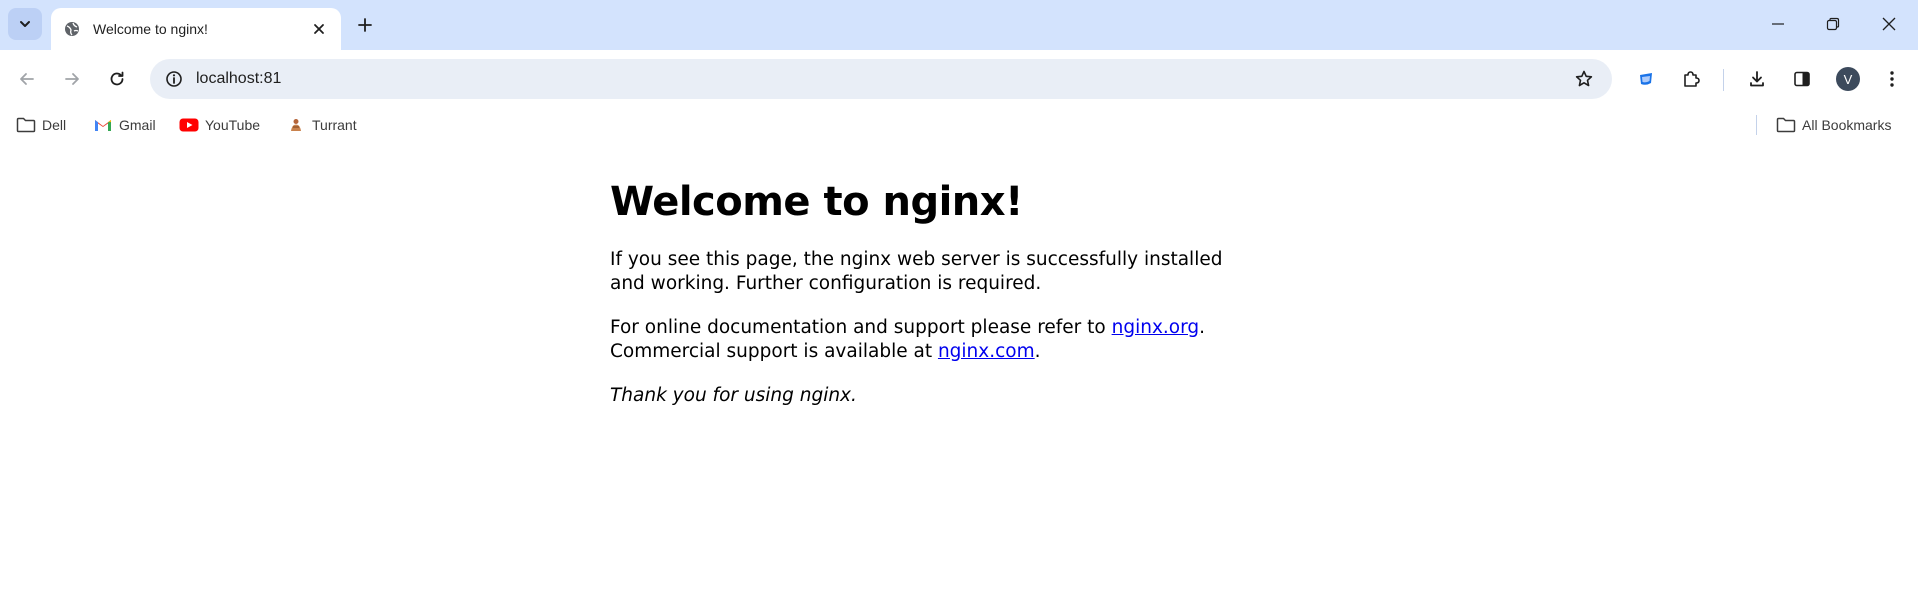 The height and width of the screenshot is (607, 1918). I want to click on reload-button, so click(117, 79).